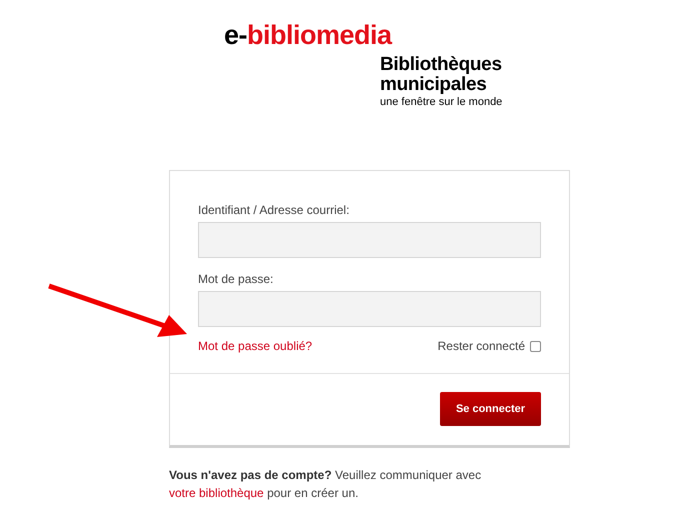  Describe the element at coordinates (274, 210) in the screenshot. I see `field-label: Identifiant / Adresse courriel:` at that location.